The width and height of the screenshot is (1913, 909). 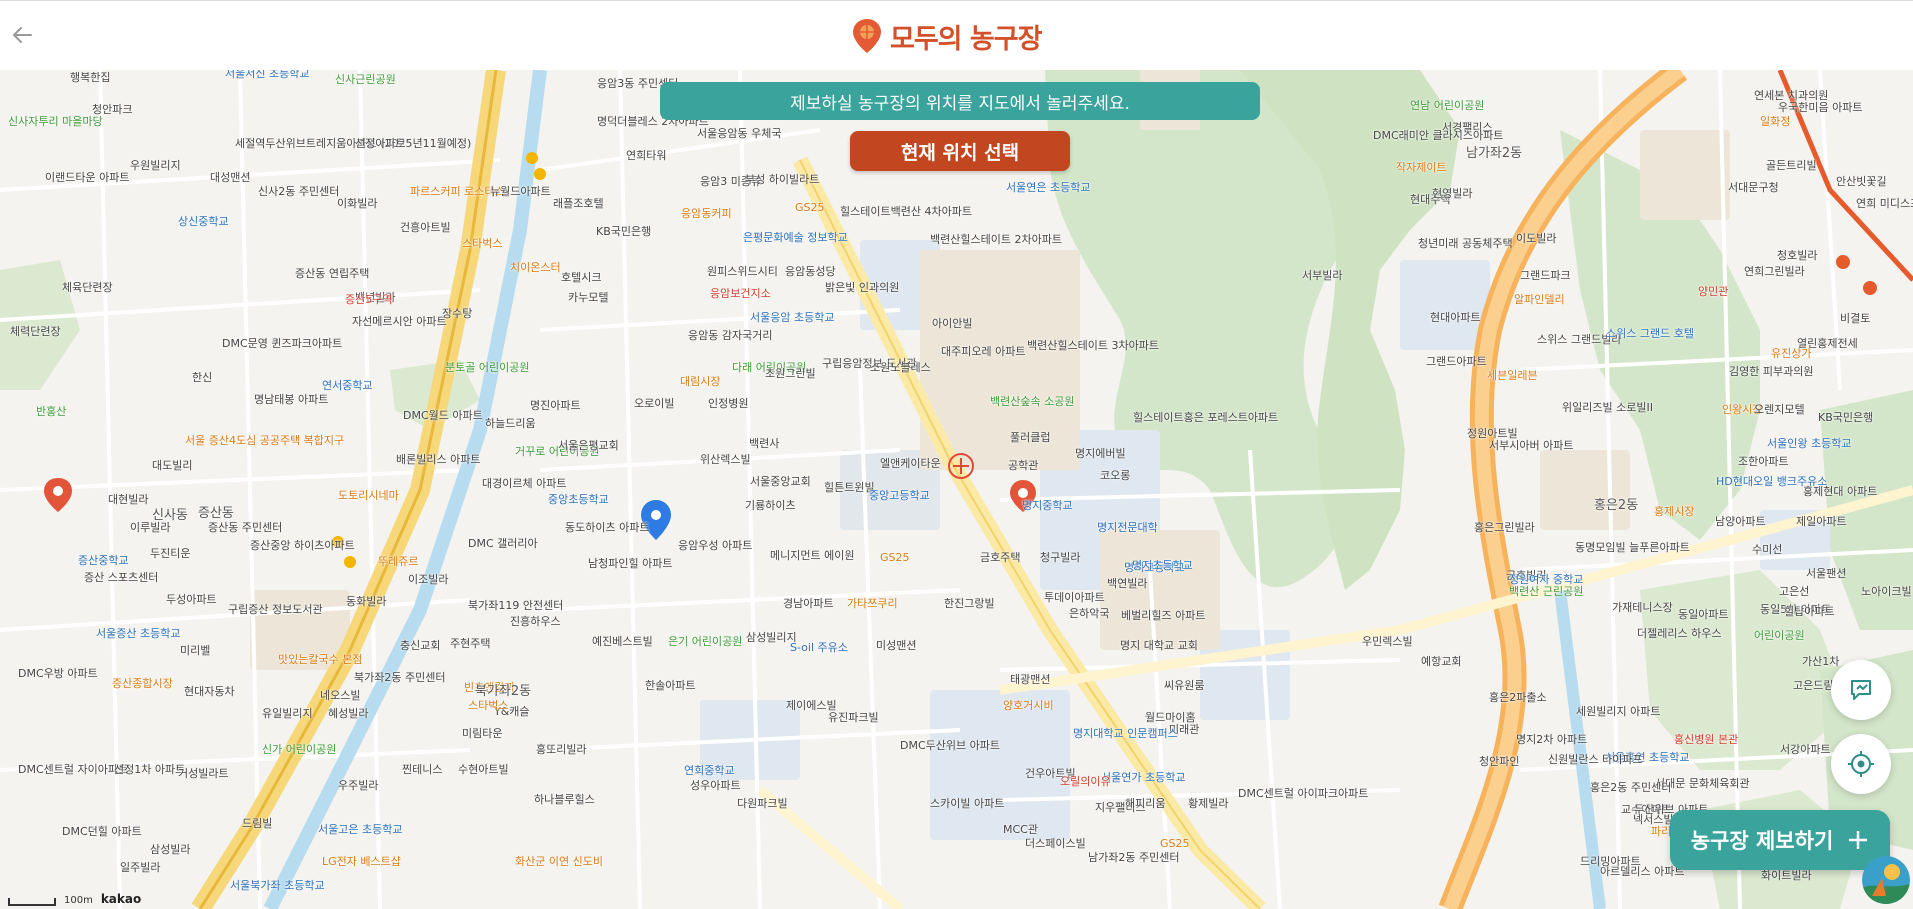 What do you see at coordinates (1791, 165) in the screenshot?
I see `map-label: 골든트리빌` at bounding box center [1791, 165].